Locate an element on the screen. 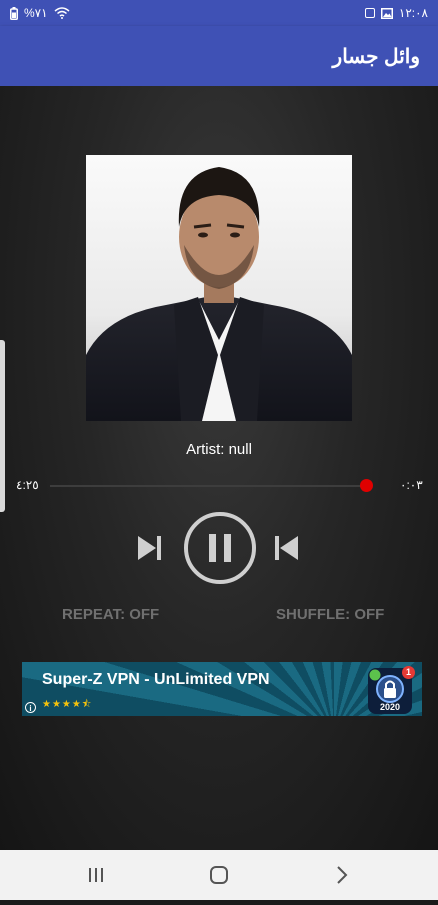 Image resolution: width=438 pixels, height=905 pixels. pause-icon is located at coordinates (220, 548).